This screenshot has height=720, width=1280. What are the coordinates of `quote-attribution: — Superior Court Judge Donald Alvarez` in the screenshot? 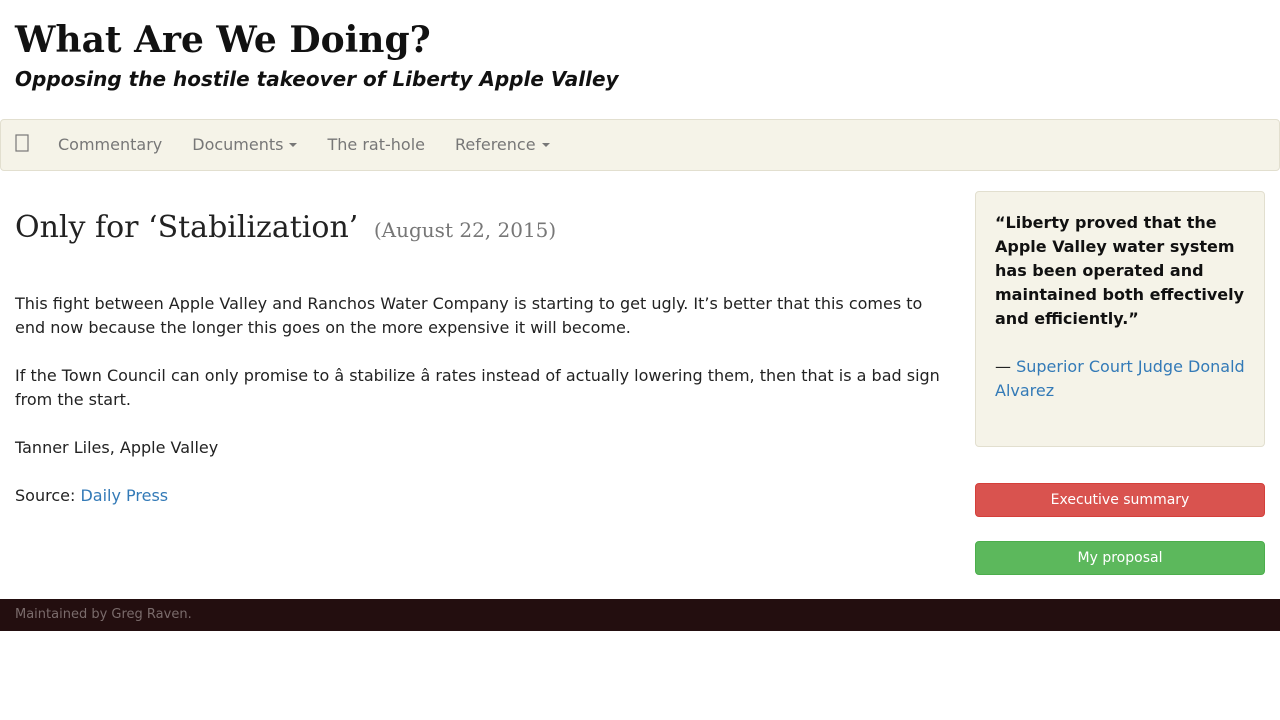 It's located at (1120, 379).